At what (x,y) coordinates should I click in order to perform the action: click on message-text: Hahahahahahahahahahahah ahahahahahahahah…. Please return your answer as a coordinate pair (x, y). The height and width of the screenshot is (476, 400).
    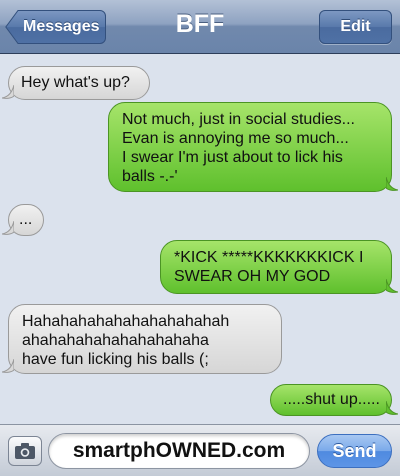
    Looking at the image, I should click on (126, 340).